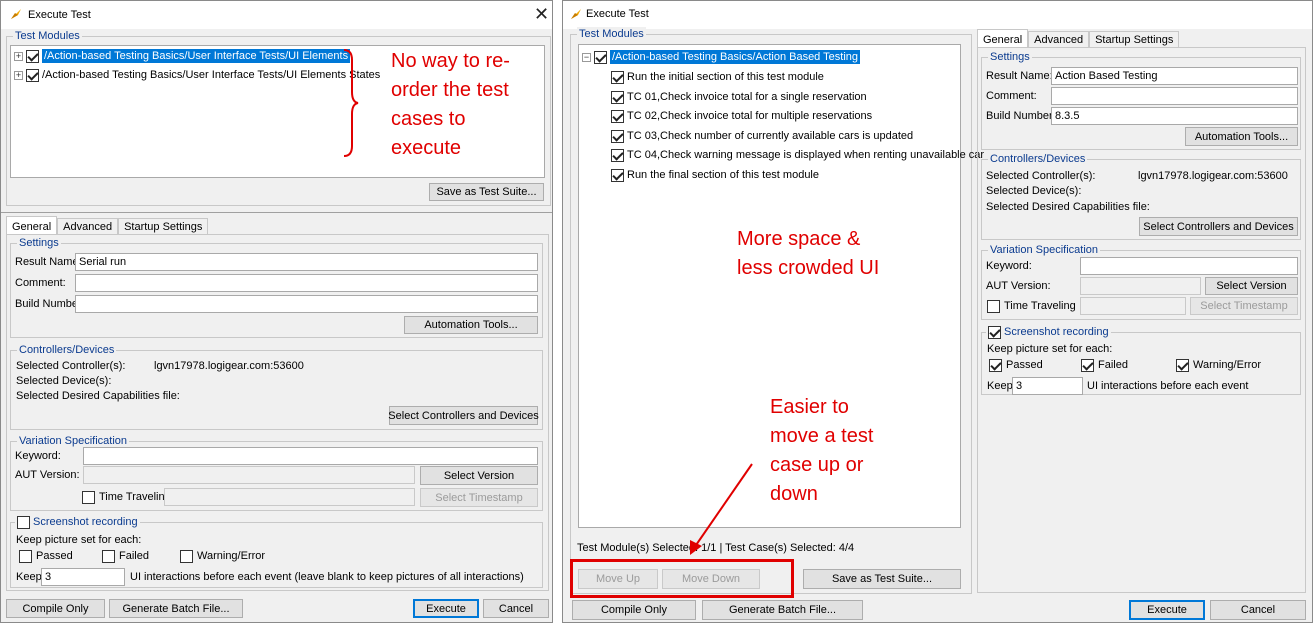 The image size is (1313, 623). Describe the element at coordinates (1034, 191) in the screenshot. I see `selected-device-label: Selected Device(s):` at that location.